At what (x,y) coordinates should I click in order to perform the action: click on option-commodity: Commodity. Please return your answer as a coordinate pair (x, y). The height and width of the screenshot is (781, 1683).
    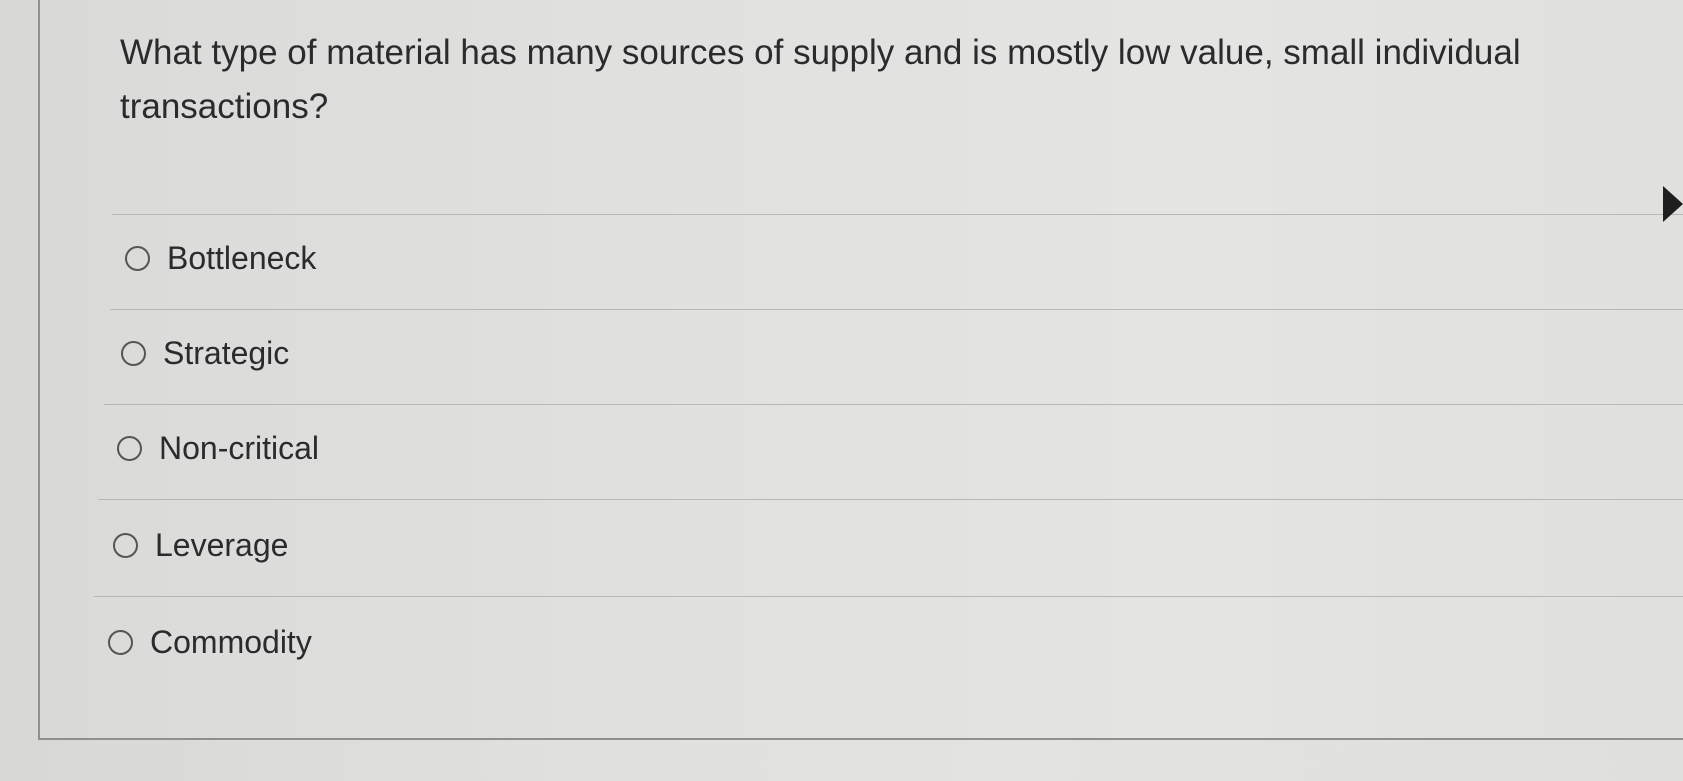
    Looking at the image, I should click on (210, 642).